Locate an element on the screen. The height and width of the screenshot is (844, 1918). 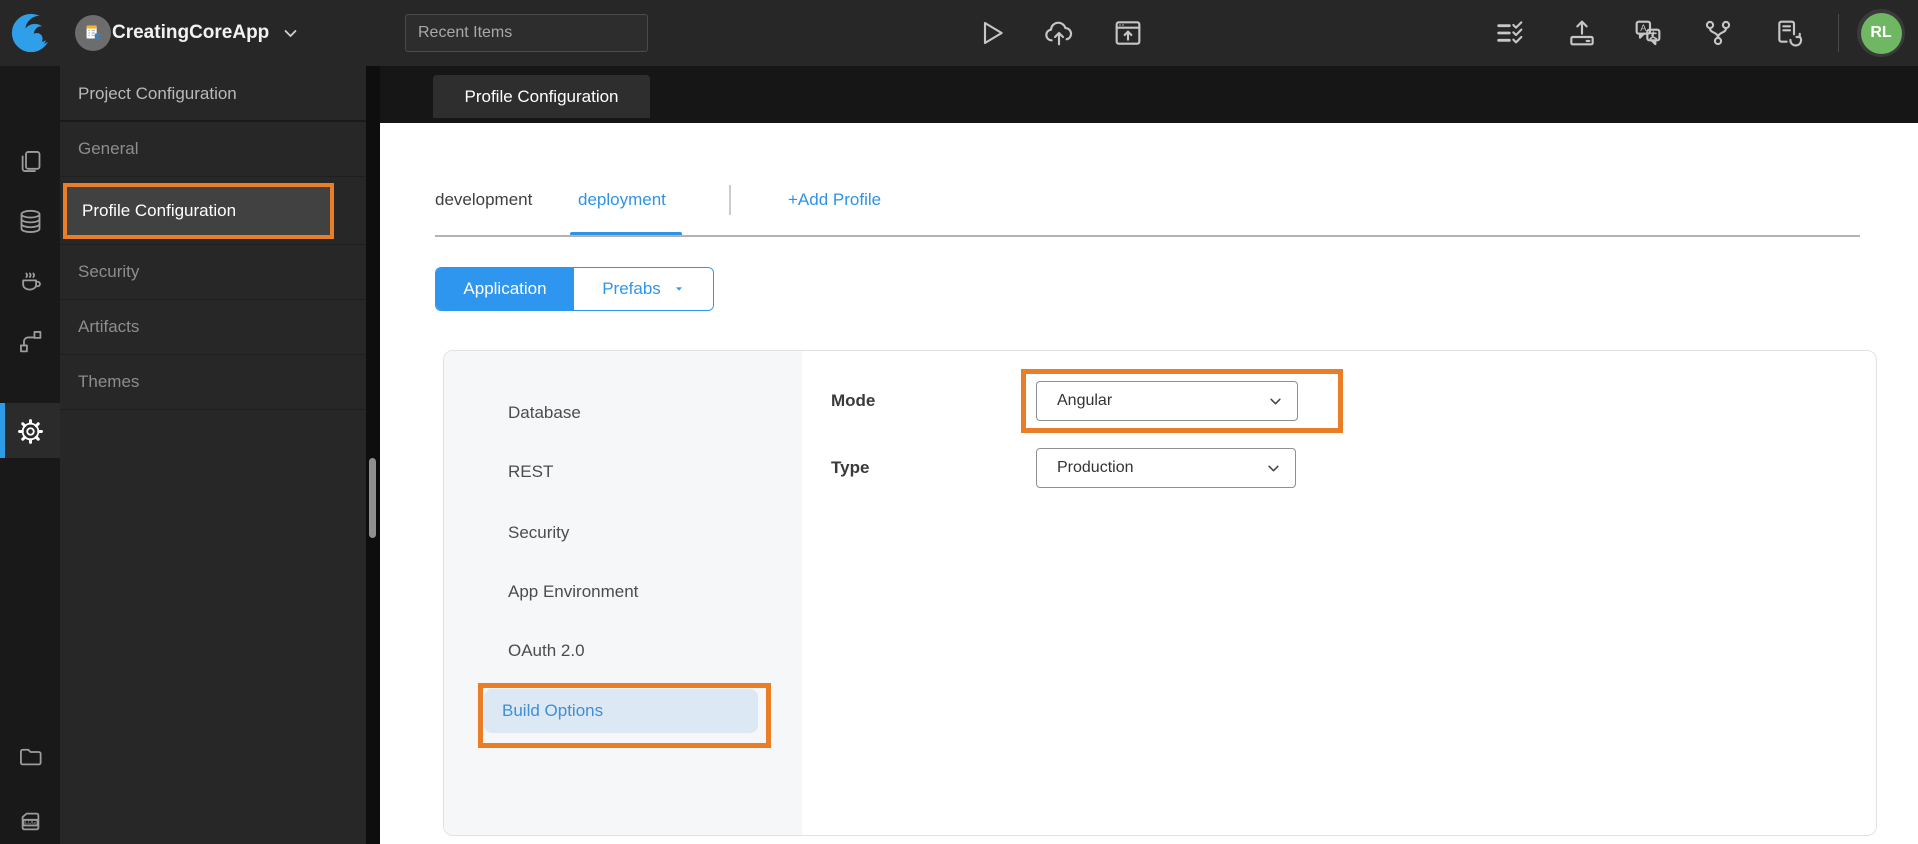
export-icon is located at coordinates (1582, 33).